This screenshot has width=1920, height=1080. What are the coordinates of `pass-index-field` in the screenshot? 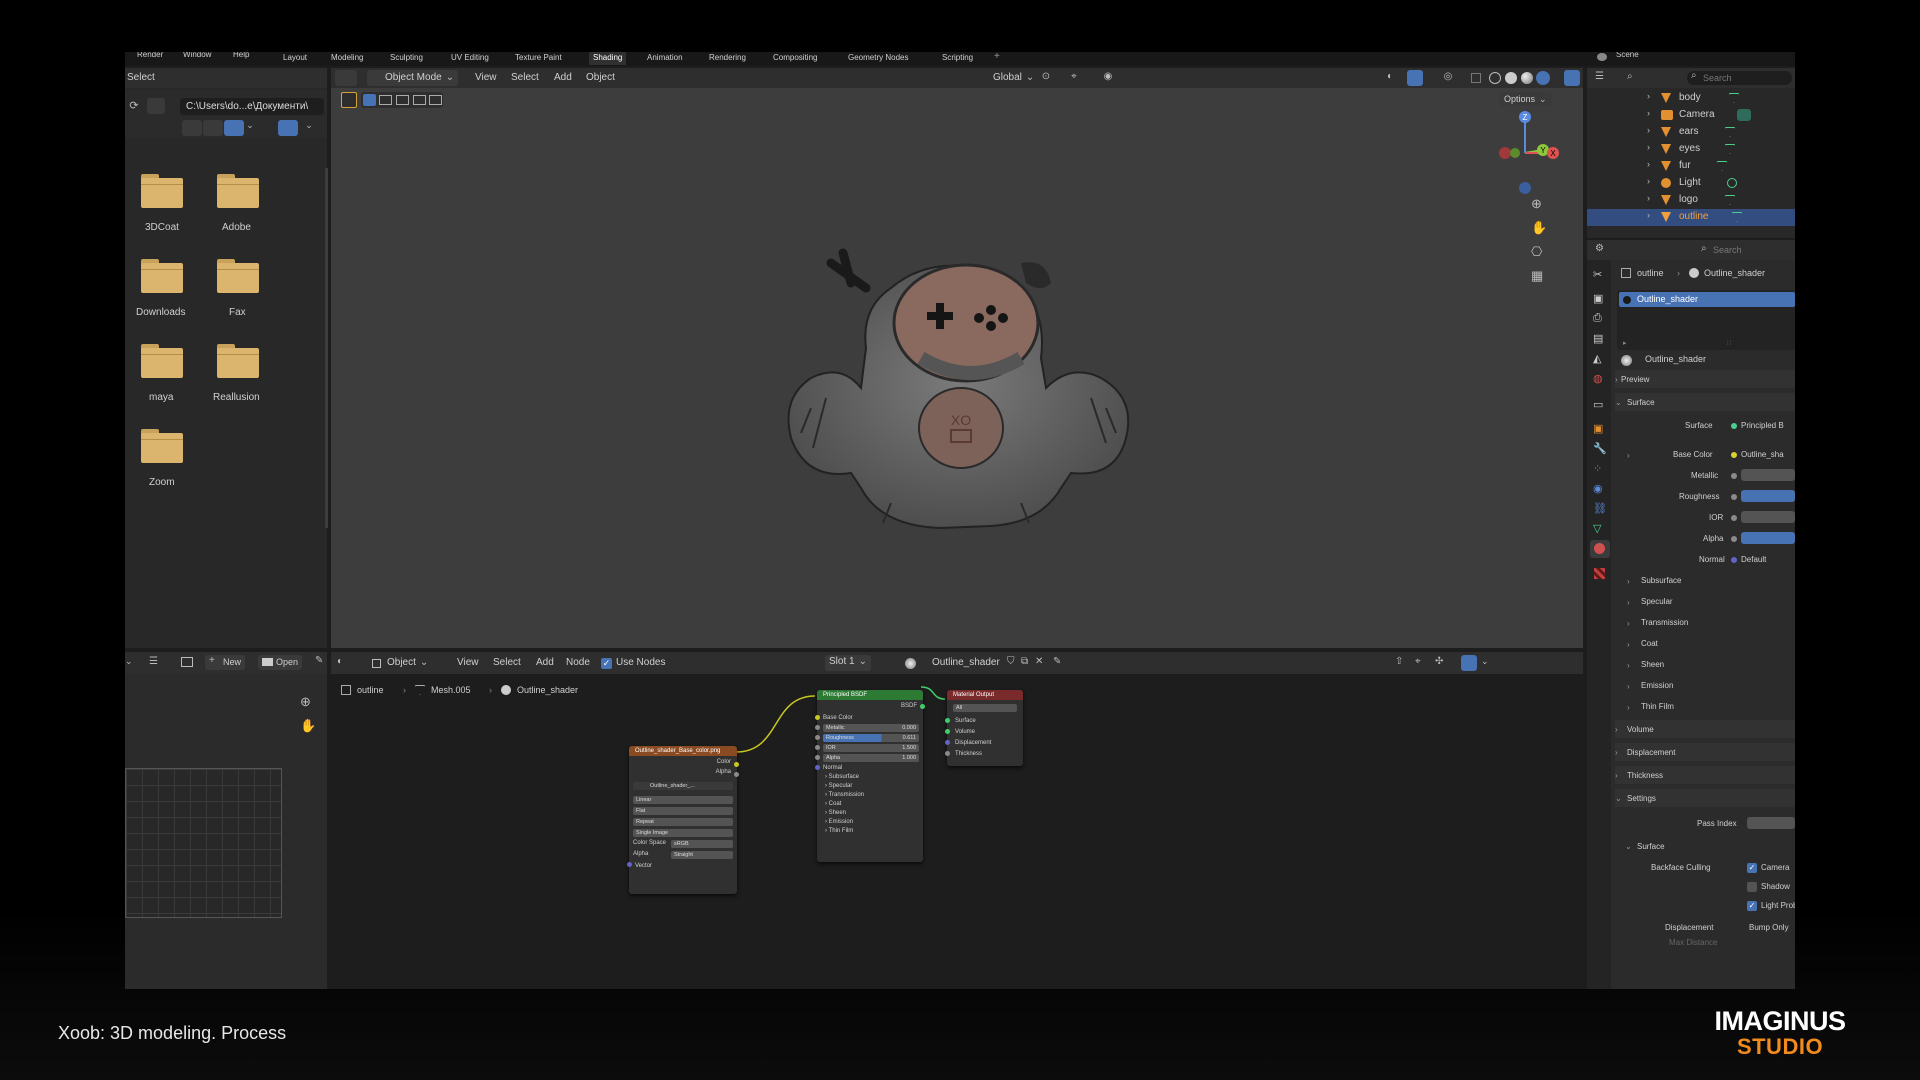 It's located at (1771, 823).